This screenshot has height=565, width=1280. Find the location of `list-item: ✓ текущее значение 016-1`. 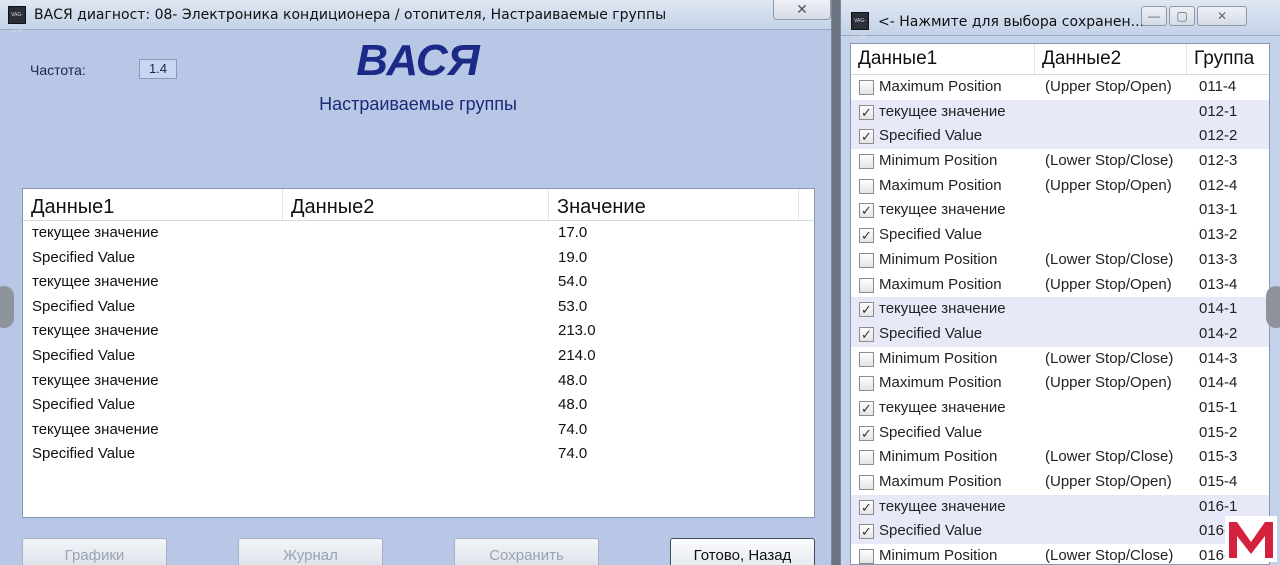

list-item: ✓ текущее значение 016-1 is located at coordinates (1060, 507).